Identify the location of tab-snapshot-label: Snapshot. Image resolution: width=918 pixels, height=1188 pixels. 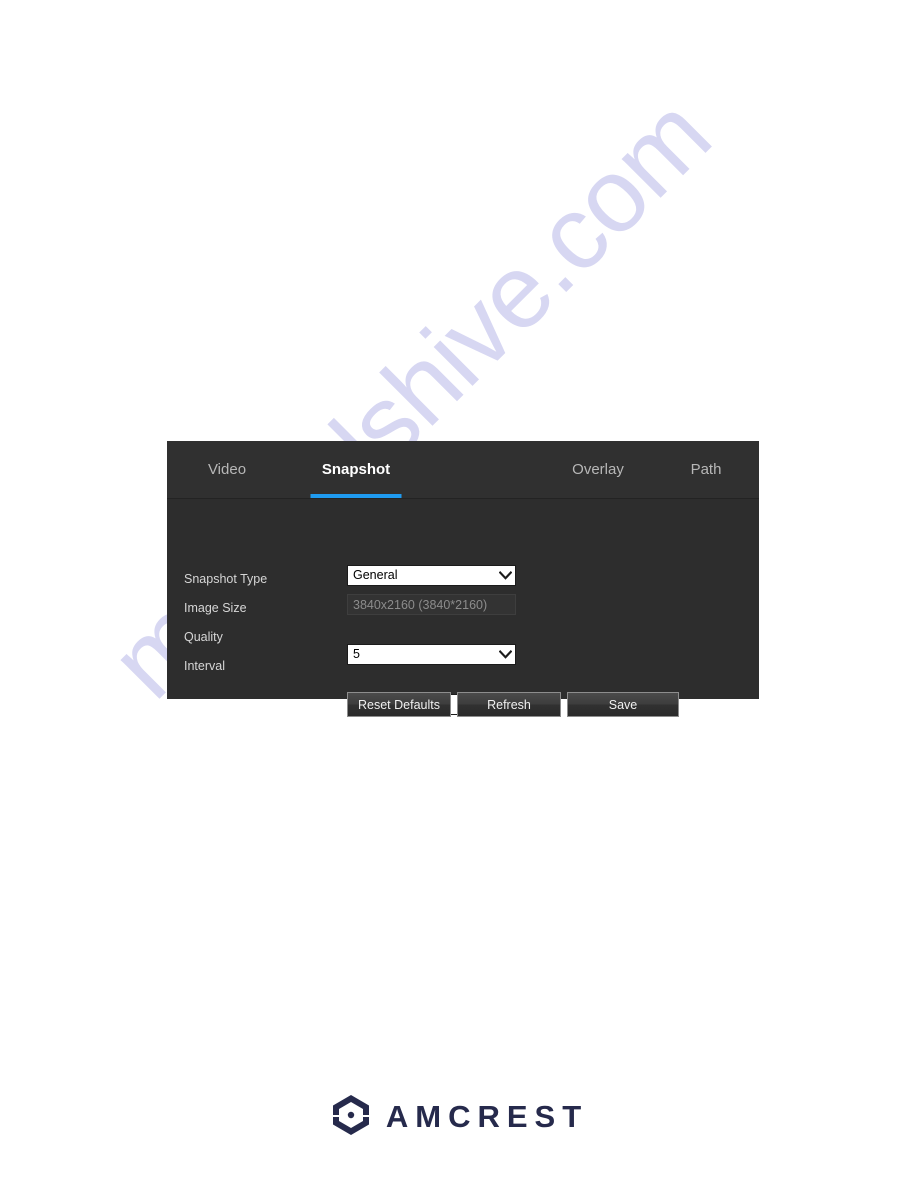
(356, 469).